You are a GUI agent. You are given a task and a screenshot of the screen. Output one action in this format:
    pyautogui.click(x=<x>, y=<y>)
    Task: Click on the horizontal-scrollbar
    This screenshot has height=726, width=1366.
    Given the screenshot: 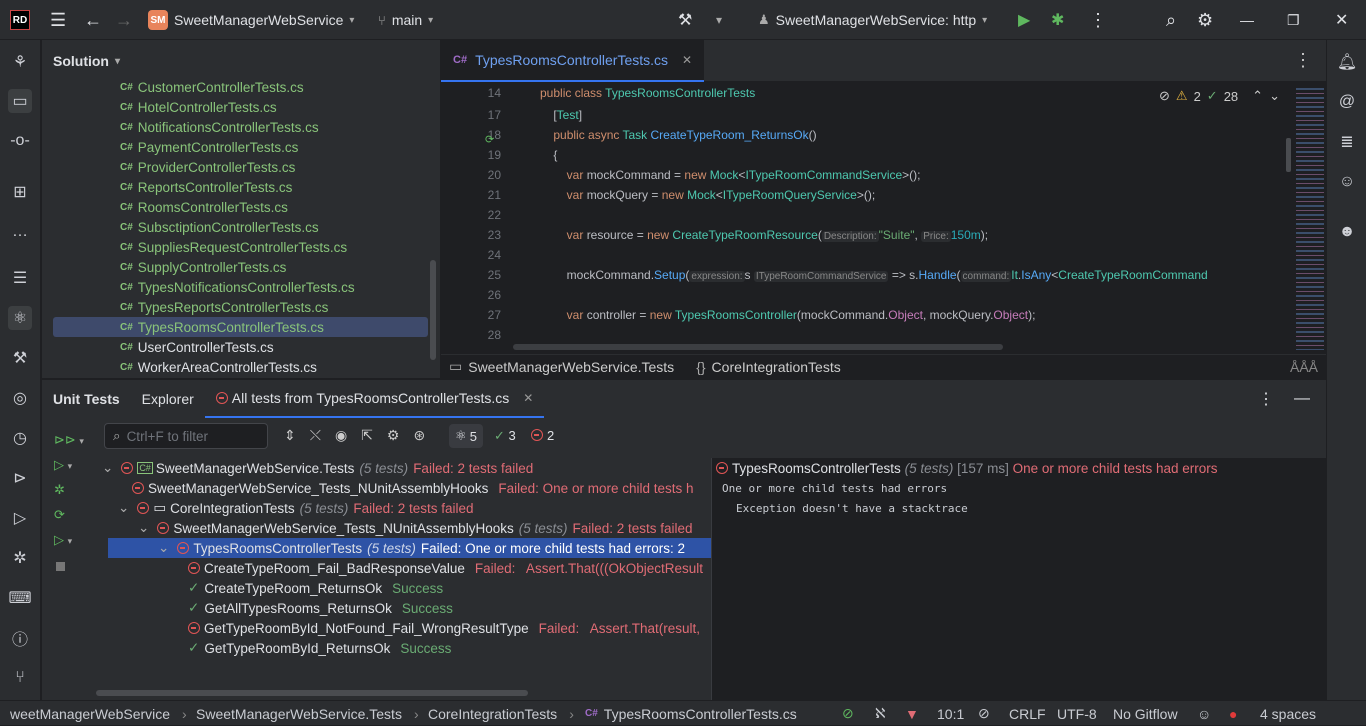 What is the action you would take?
    pyautogui.click(x=758, y=347)
    